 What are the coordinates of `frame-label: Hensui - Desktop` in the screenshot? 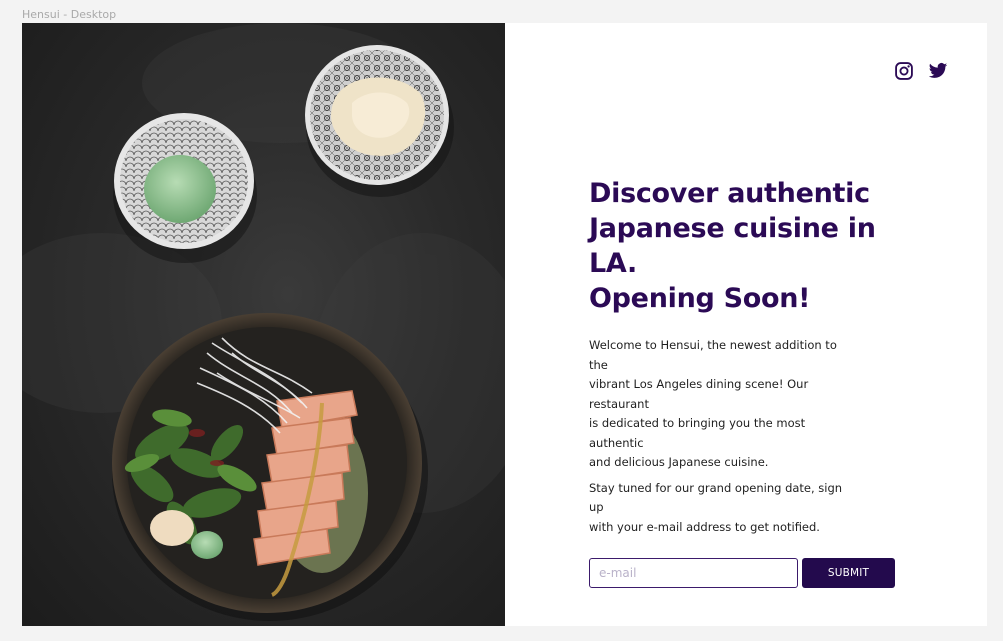 It's located at (69, 14).